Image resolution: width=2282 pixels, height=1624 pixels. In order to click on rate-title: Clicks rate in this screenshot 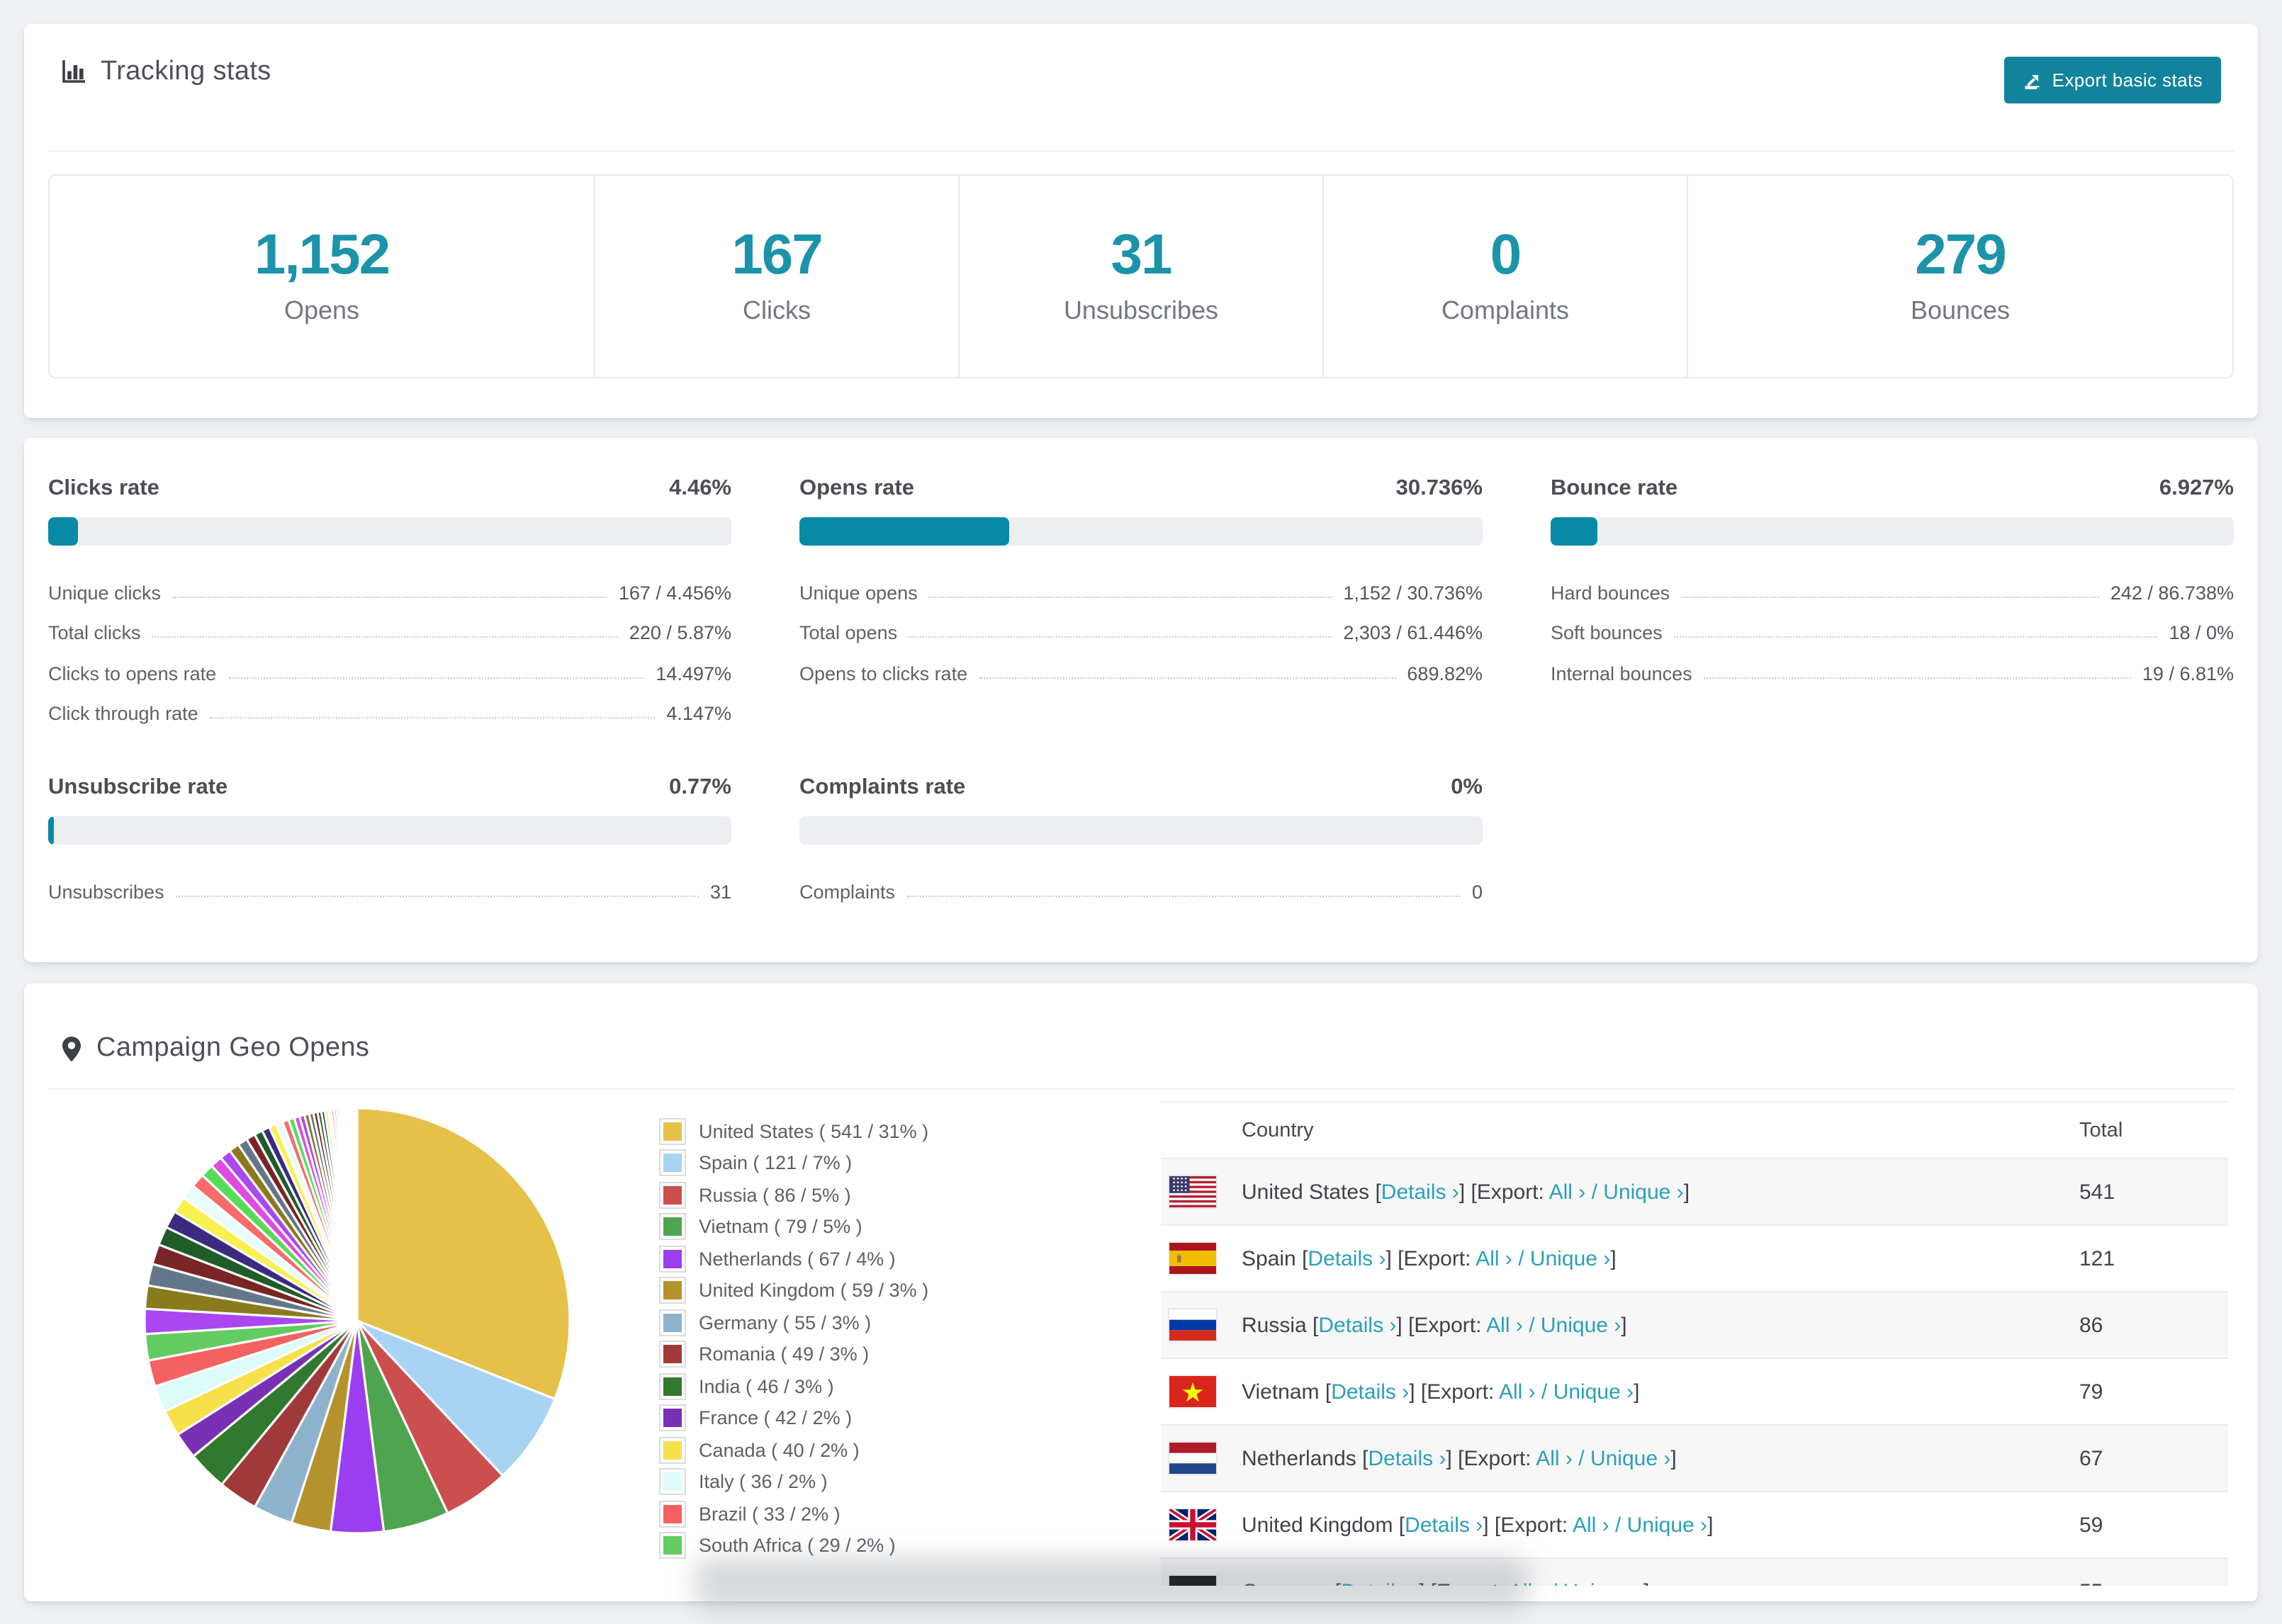, I will do `click(104, 488)`.